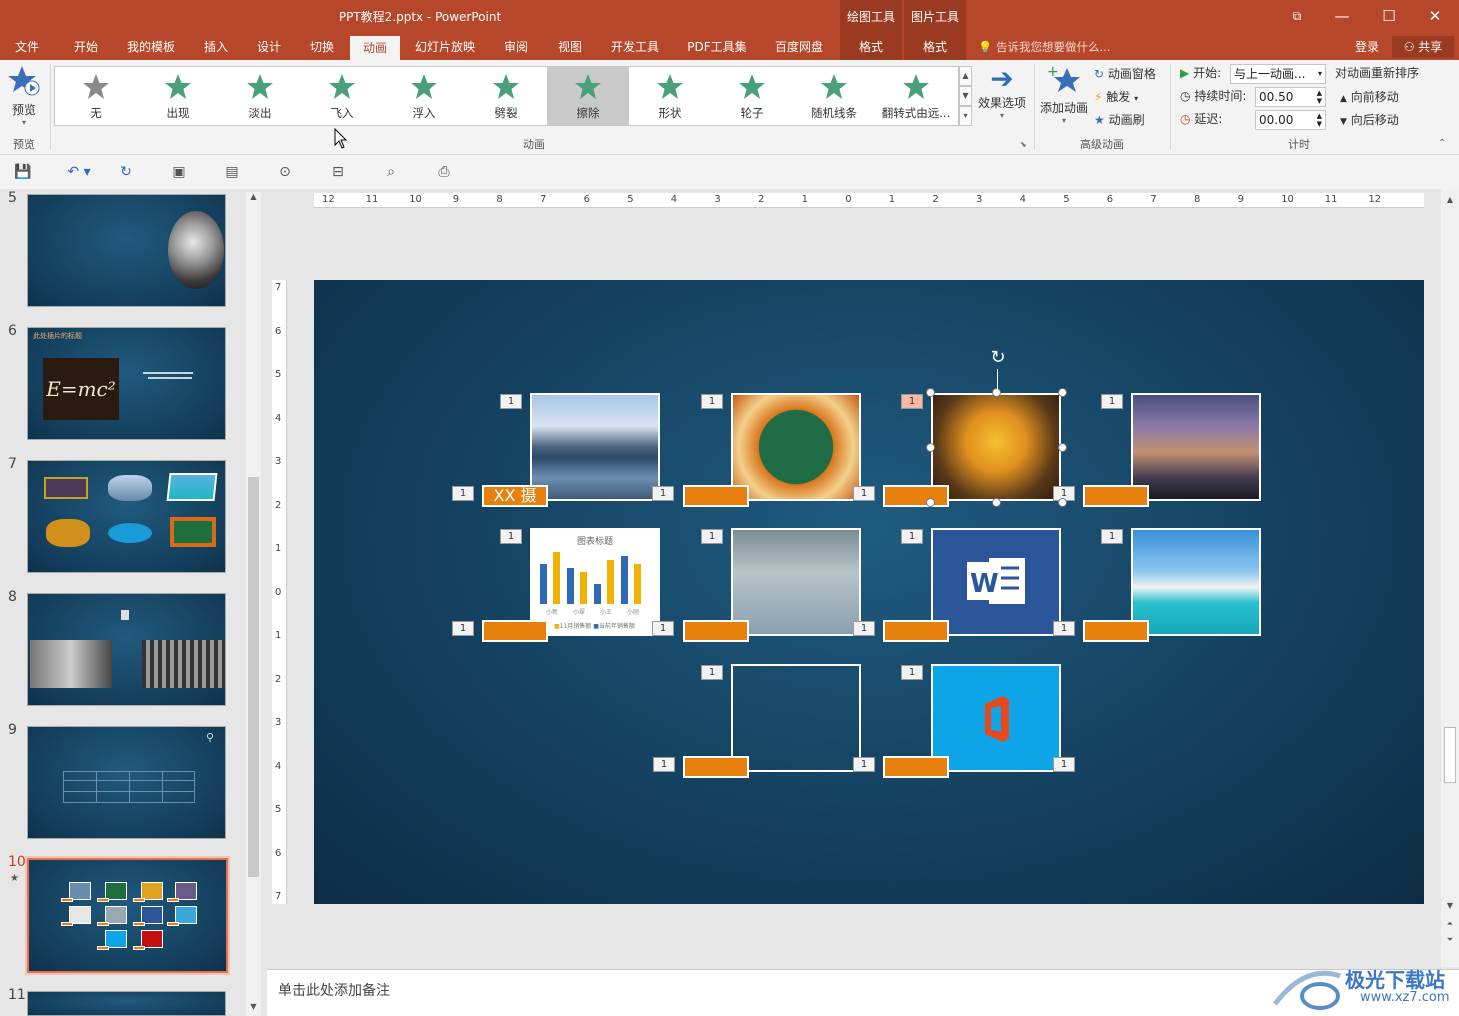 The height and width of the screenshot is (1016, 1459). What do you see at coordinates (1064, 97) in the screenshot?
I see `add-animation-button: + 添加动画 ▾` at bounding box center [1064, 97].